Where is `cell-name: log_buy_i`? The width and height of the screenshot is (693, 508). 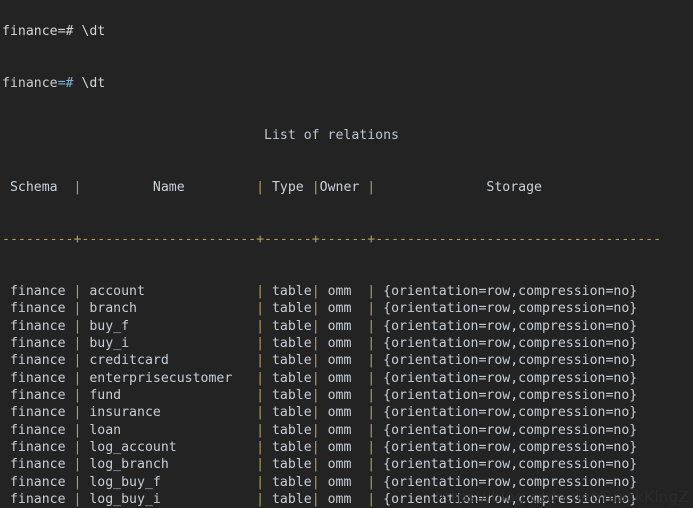 cell-name: log_buy_i is located at coordinates (169, 499).